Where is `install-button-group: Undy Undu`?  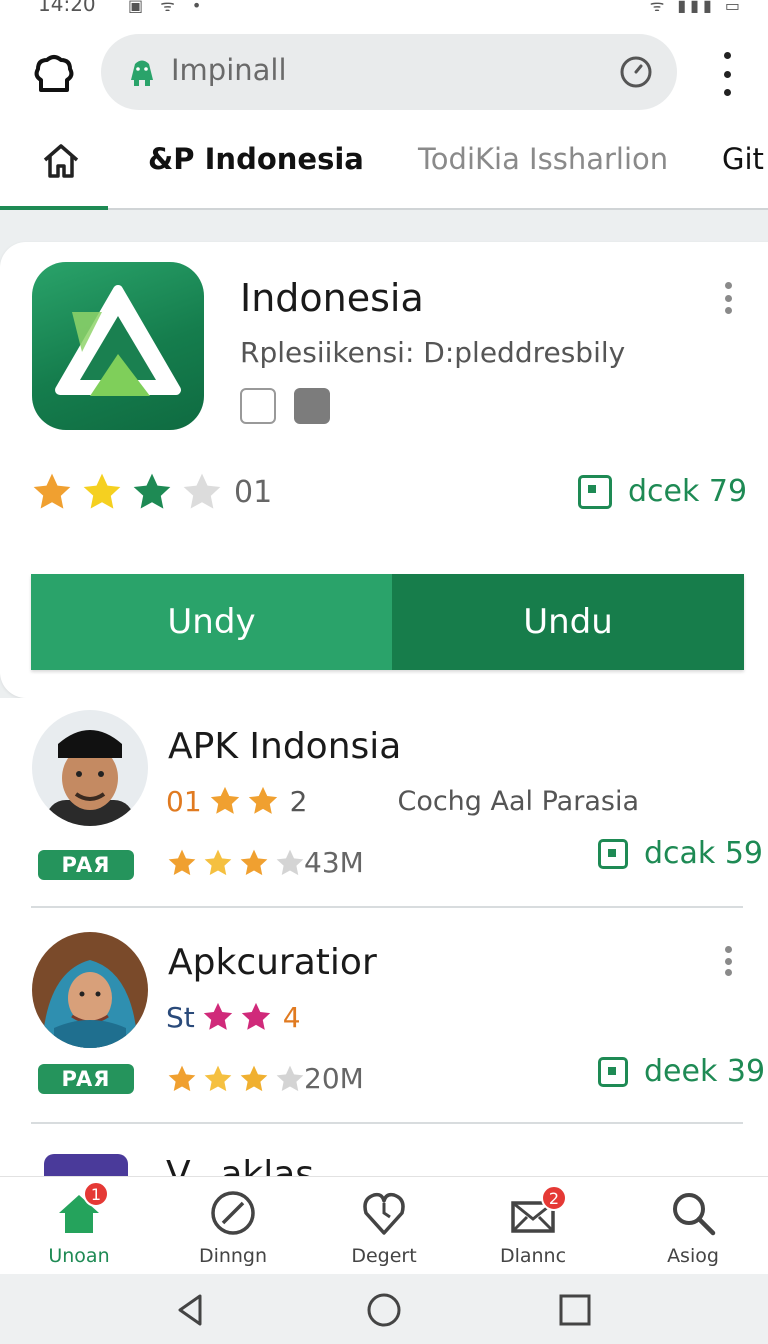
install-button-group: Undy Undu is located at coordinates (387, 622).